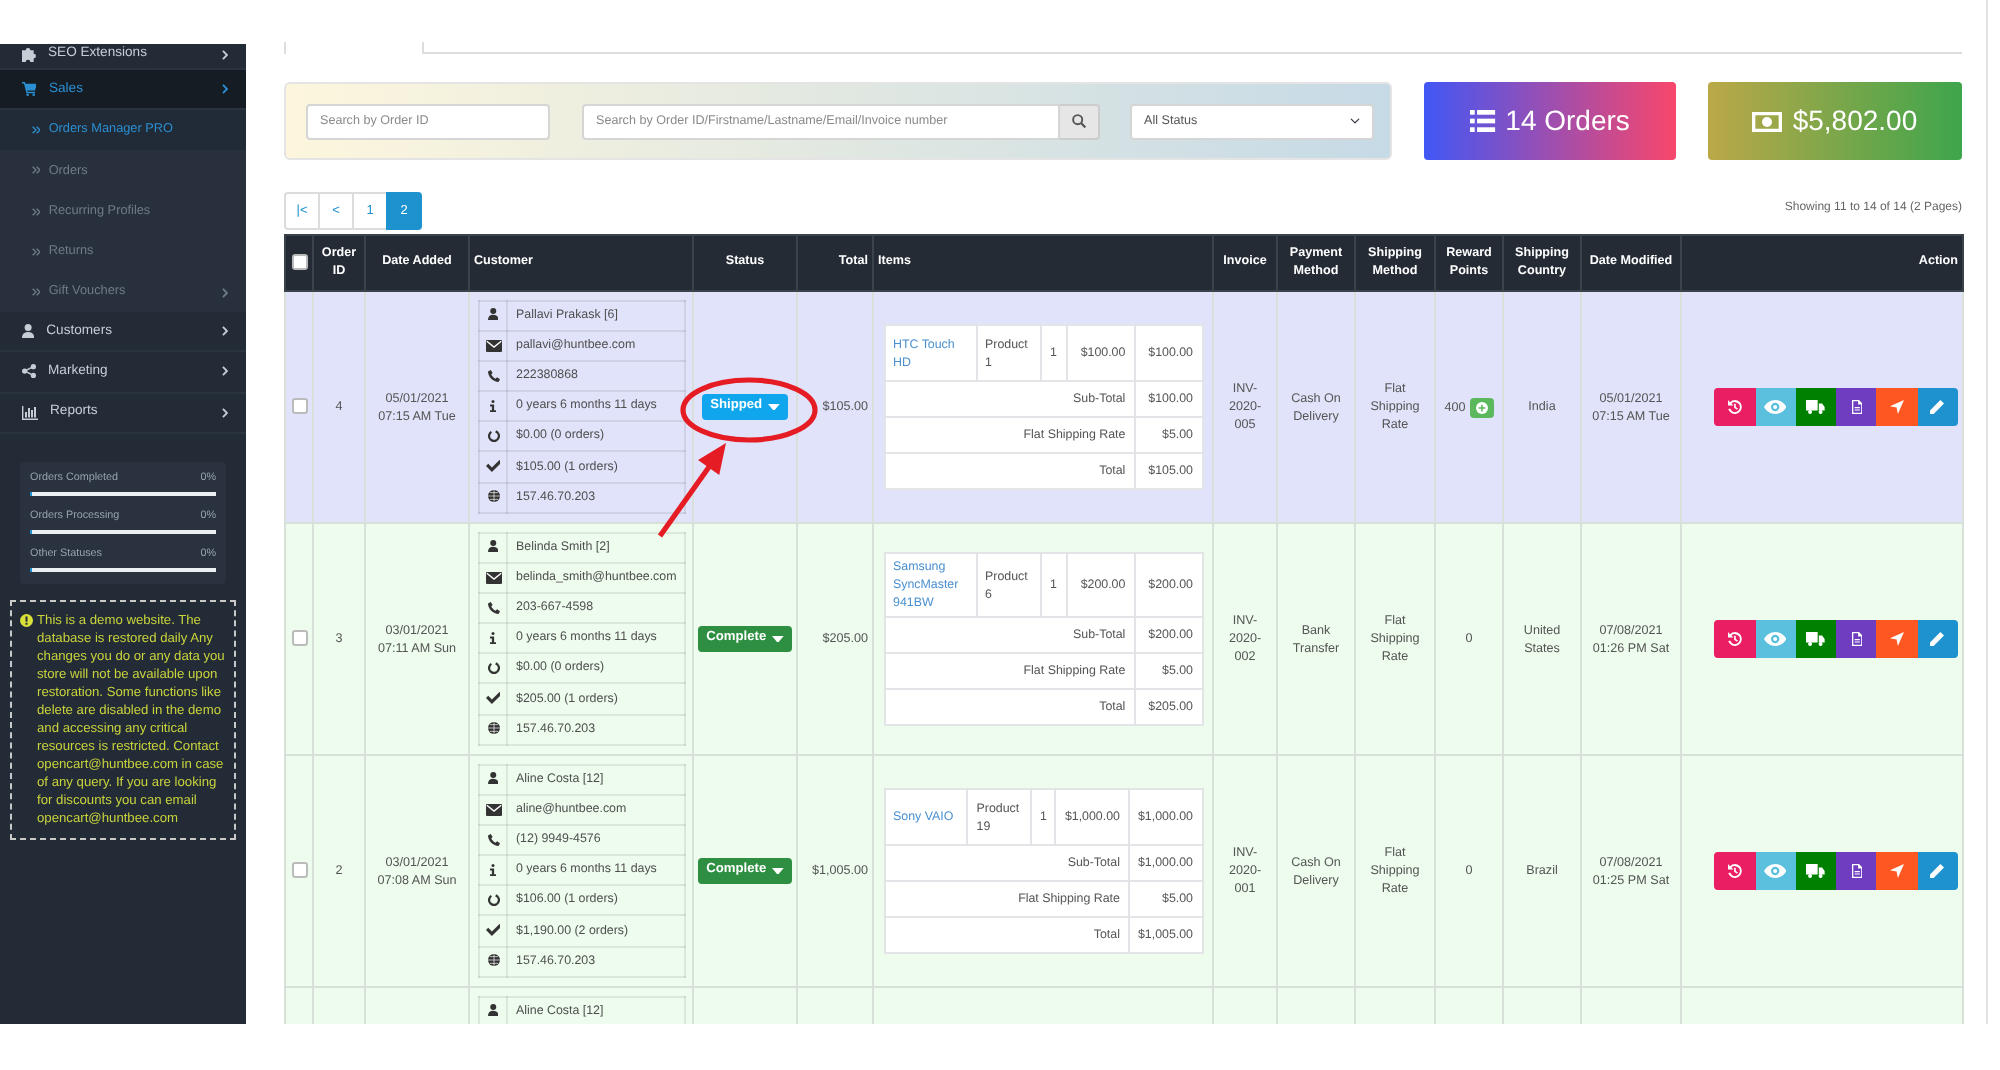  What do you see at coordinates (29, 89) in the screenshot?
I see `cart-icon` at bounding box center [29, 89].